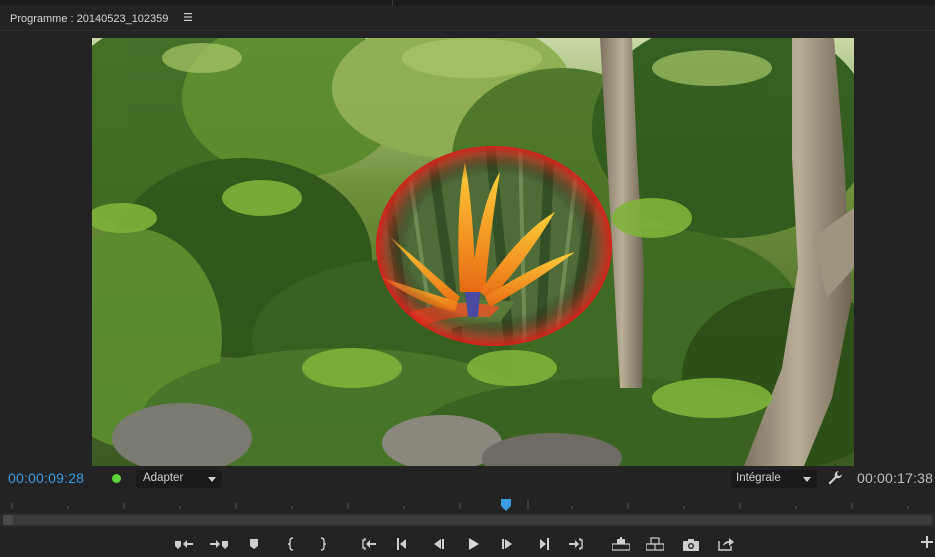 The width and height of the screenshot is (935, 557). I want to click on play-icon, so click(473, 544).